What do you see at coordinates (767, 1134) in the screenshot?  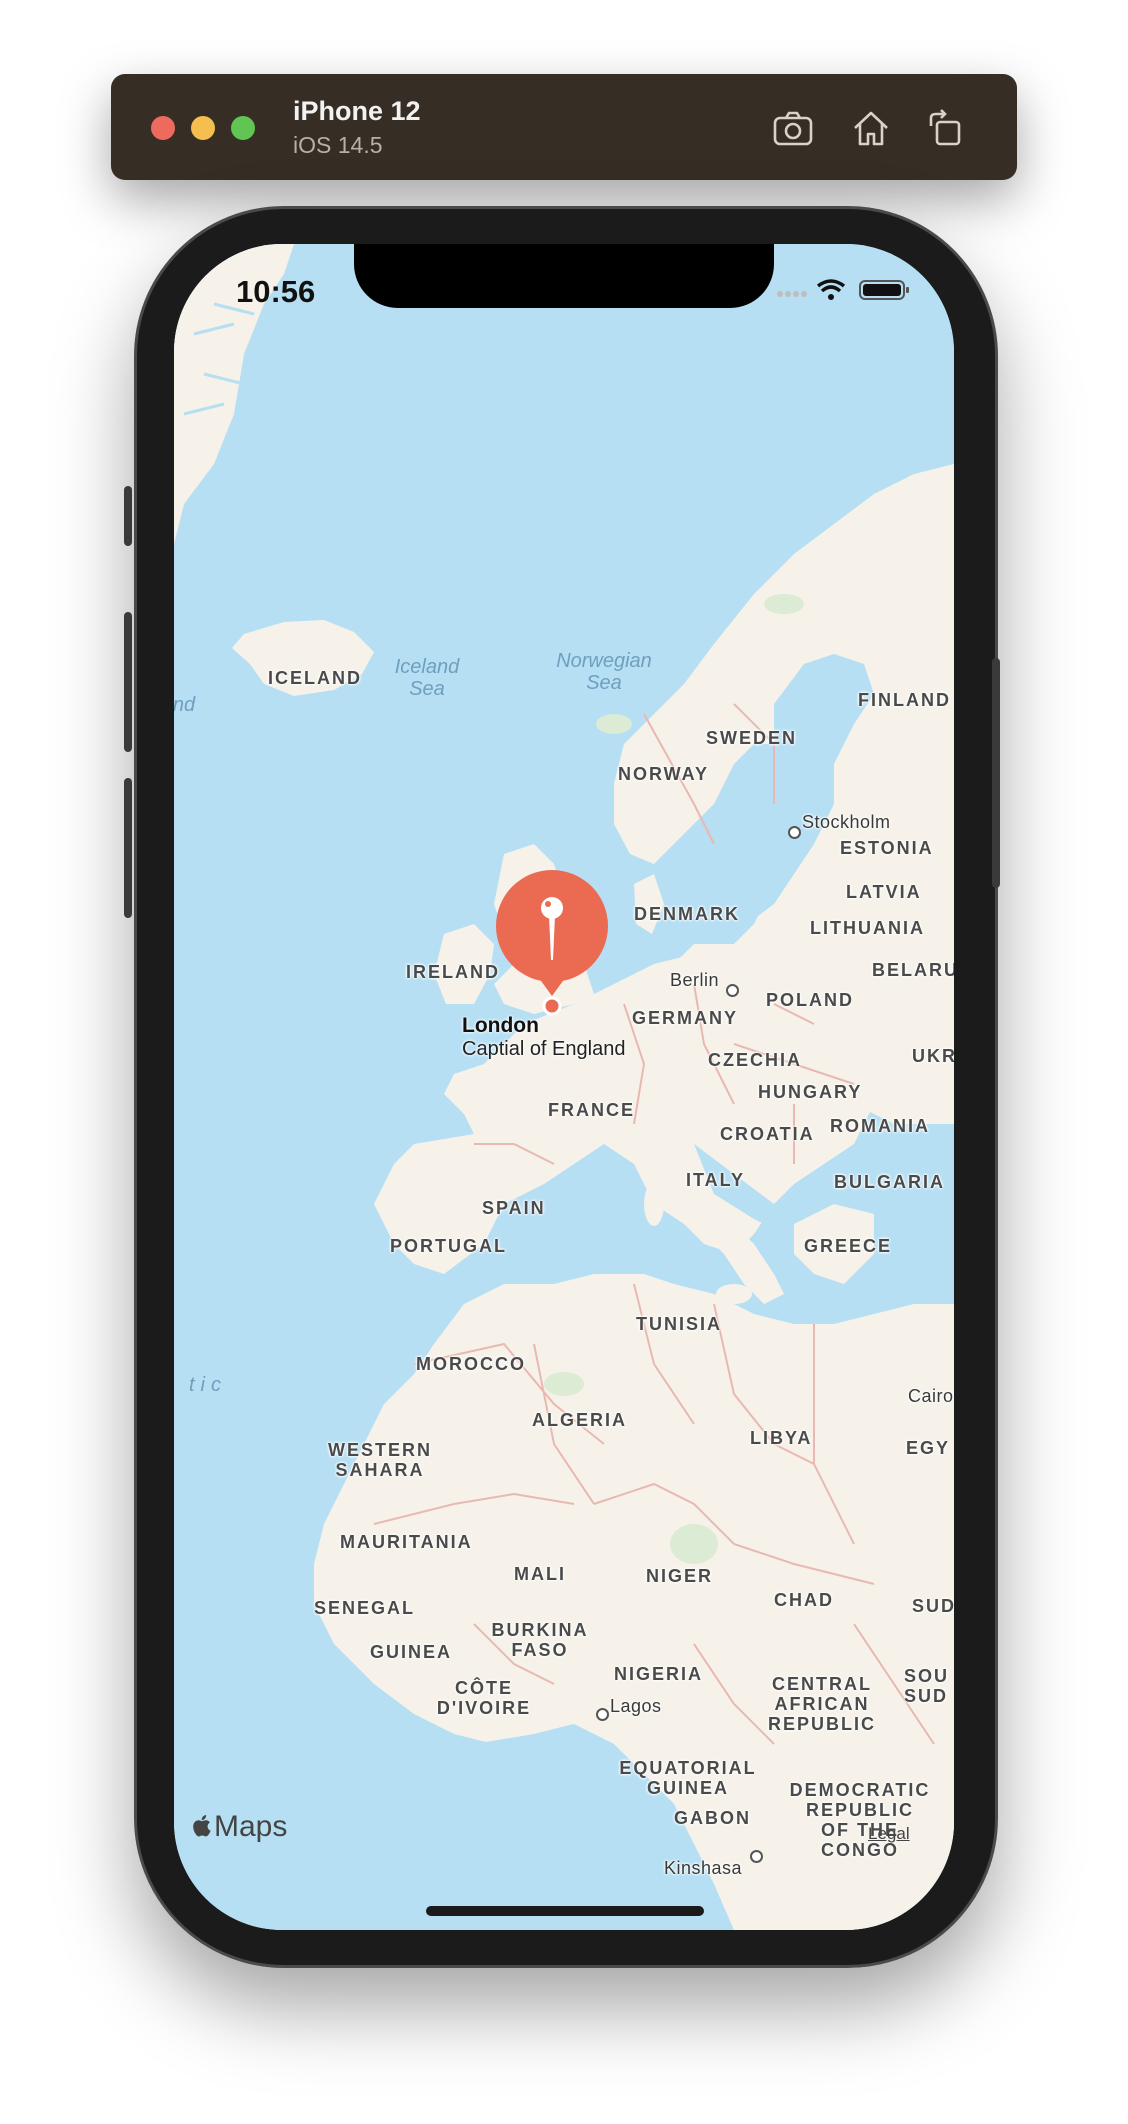 I see `country-label: CROATIA` at bounding box center [767, 1134].